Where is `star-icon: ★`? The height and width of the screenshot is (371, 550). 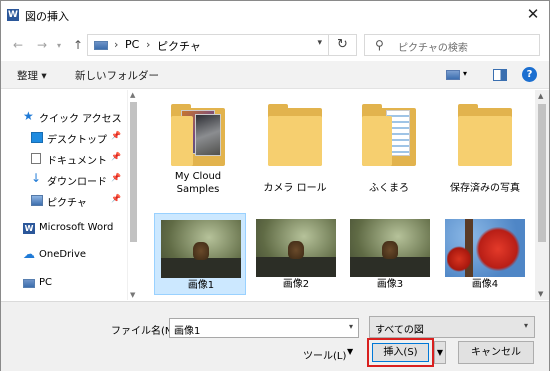
star-icon: ★ is located at coordinates (28, 116).